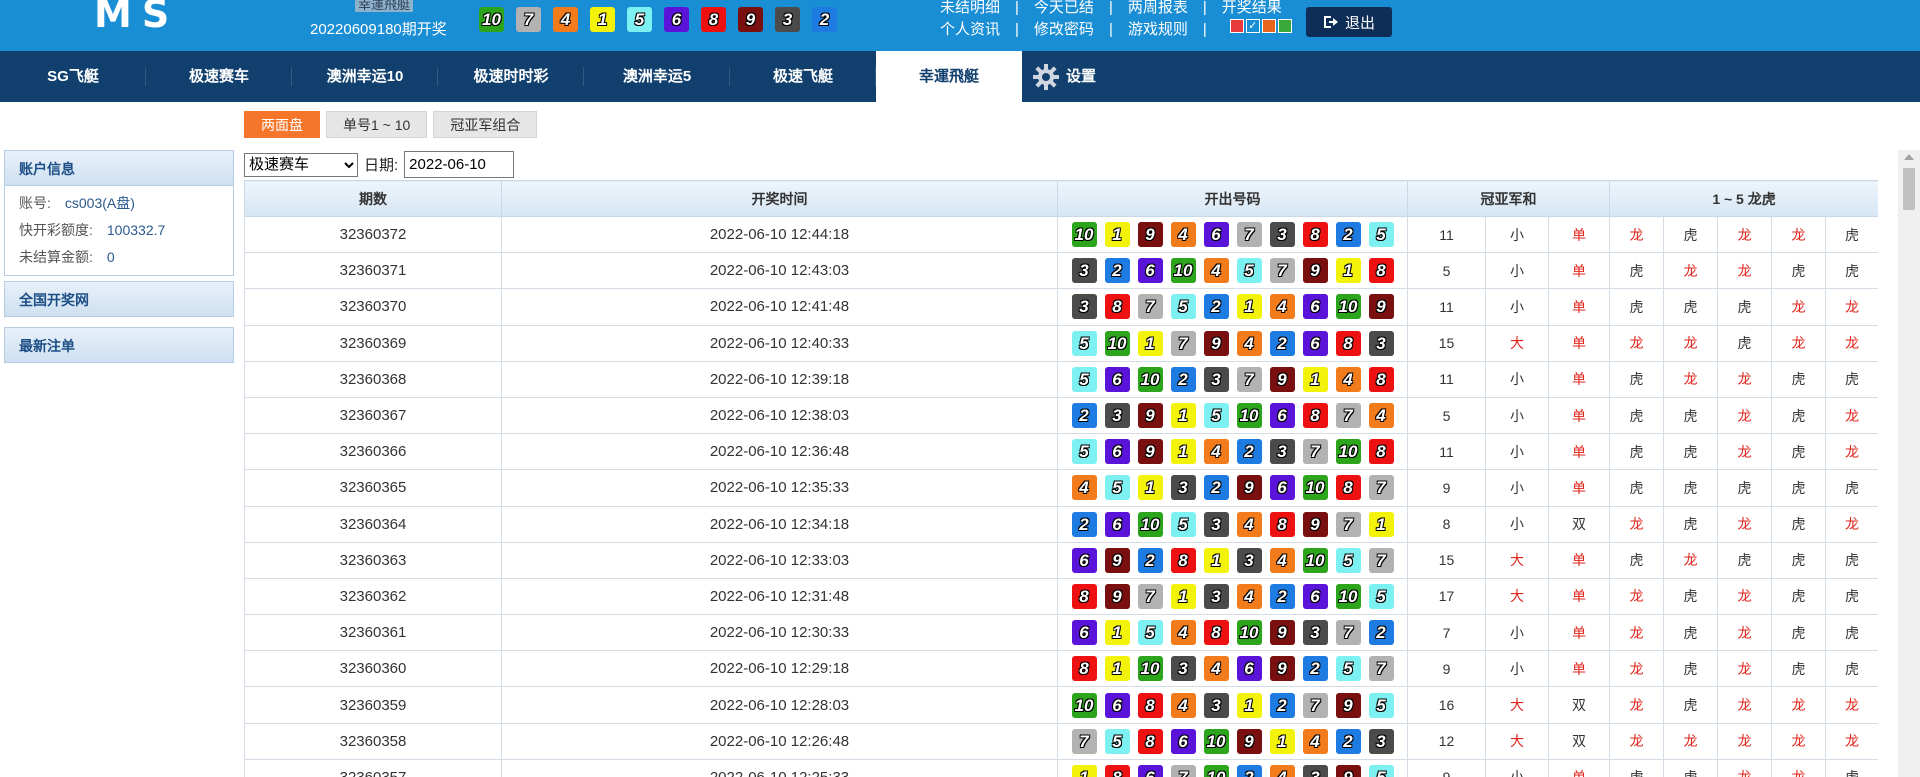  Describe the element at coordinates (970, 9) in the screenshot. I see `link-unsettled-detail: 未结明细` at that location.